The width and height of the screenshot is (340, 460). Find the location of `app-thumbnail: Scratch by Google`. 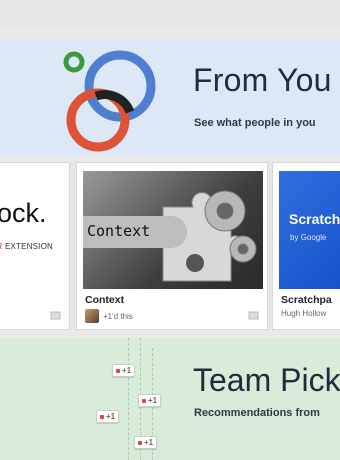

app-thumbnail: Scratch by Google is located at coordinates (309, 230).